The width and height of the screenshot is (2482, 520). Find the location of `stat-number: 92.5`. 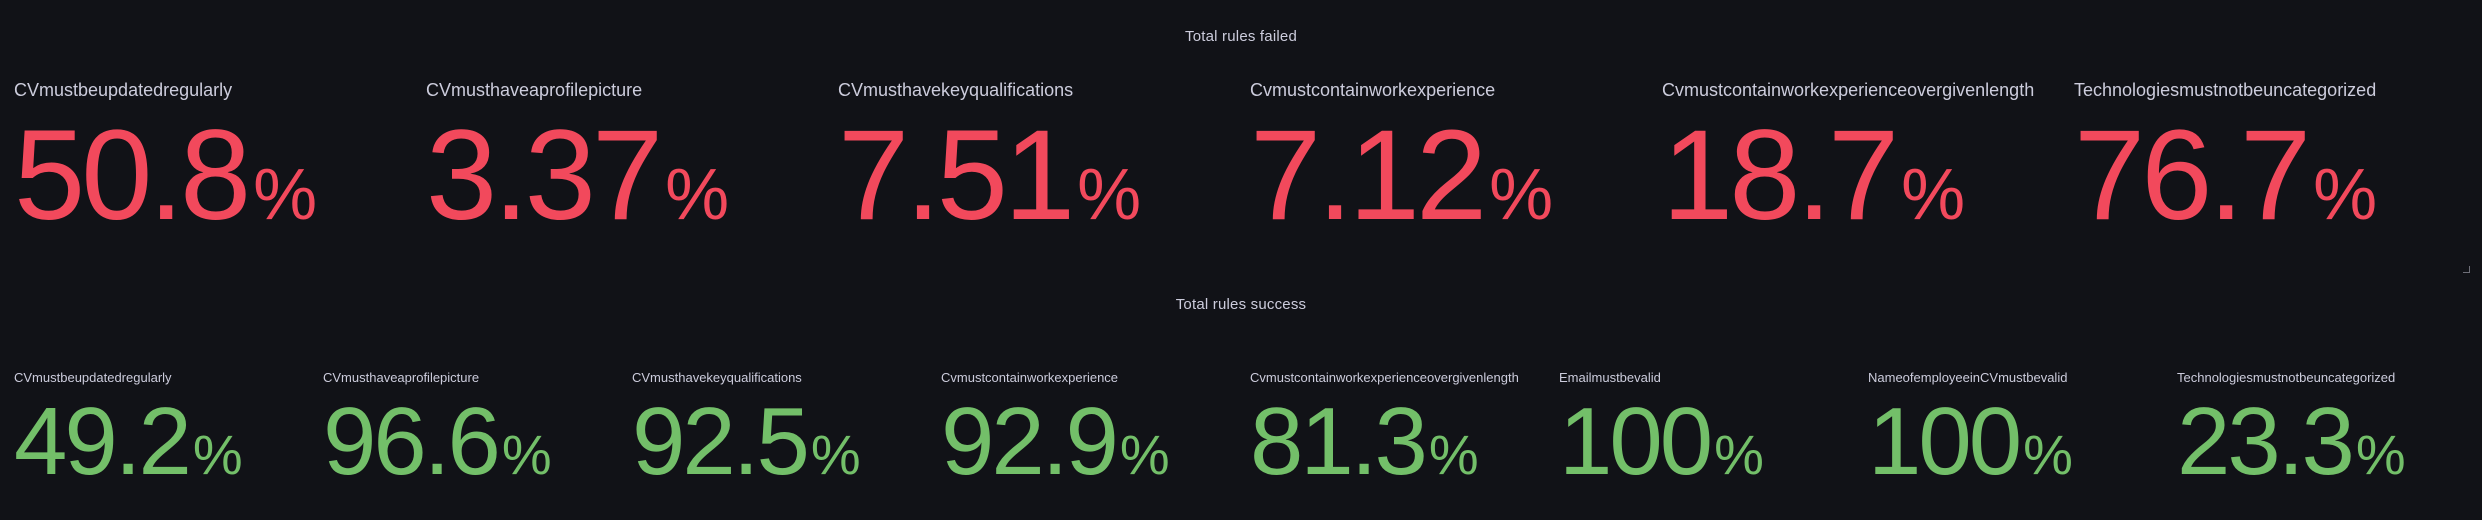

stat-number: 92.5 is located at coordinates (721, 441).